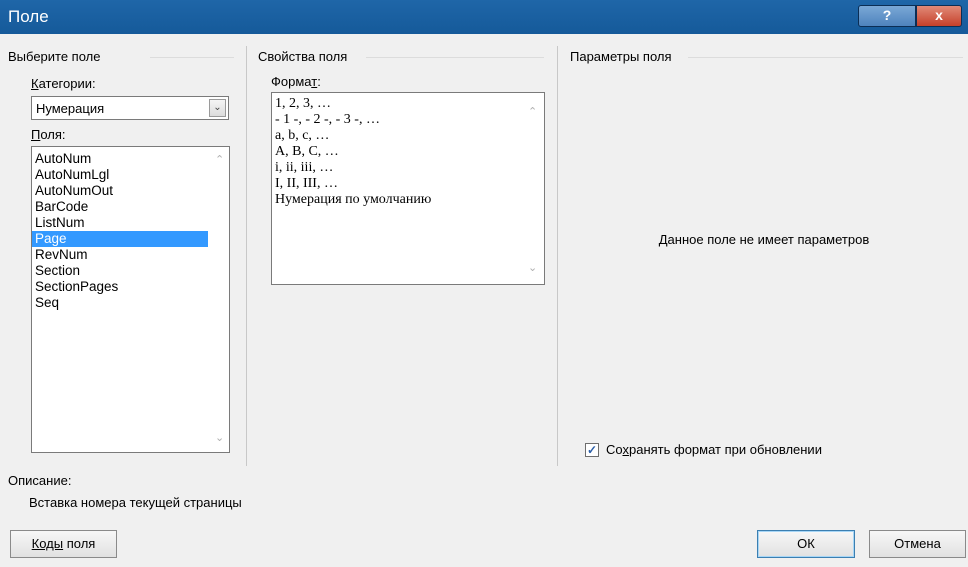 This screenshot has width=968, height=567. Describe the element at coordinates (53, 134) in the screenshot. I see `fields-label-text: оля:` at that location.